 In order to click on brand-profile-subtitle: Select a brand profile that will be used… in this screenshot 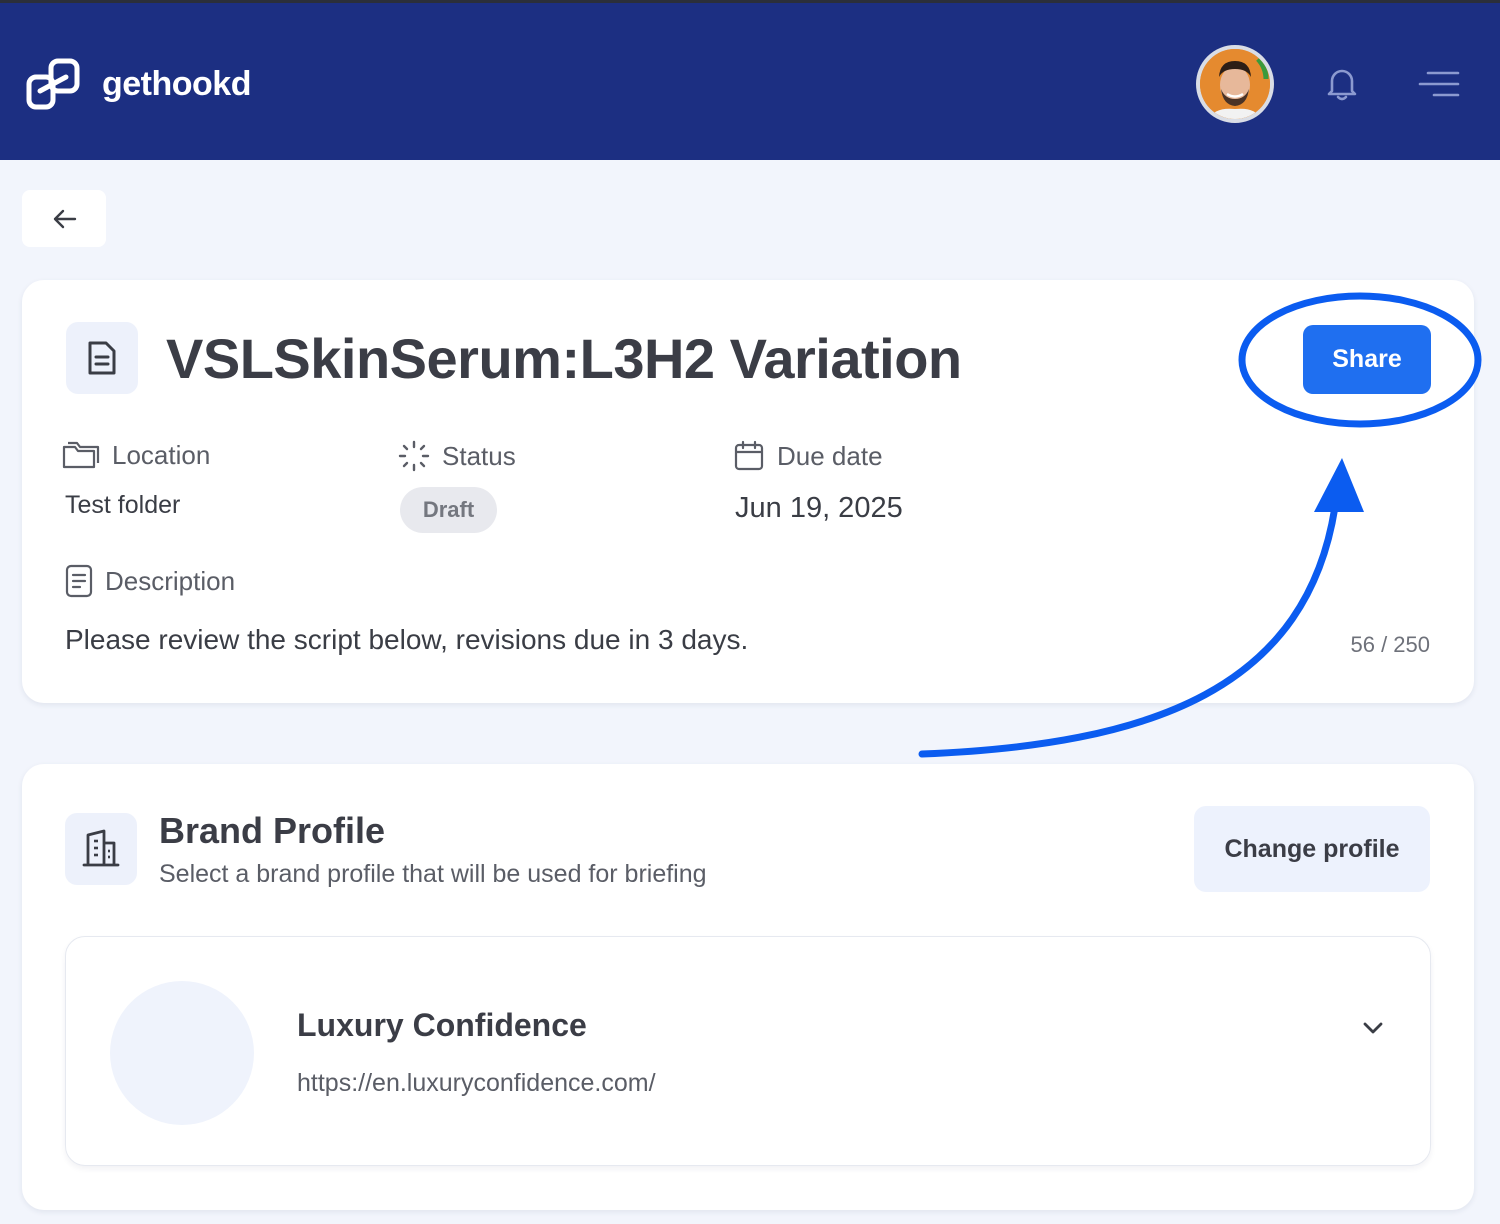, I will do `click(433, 874)`.